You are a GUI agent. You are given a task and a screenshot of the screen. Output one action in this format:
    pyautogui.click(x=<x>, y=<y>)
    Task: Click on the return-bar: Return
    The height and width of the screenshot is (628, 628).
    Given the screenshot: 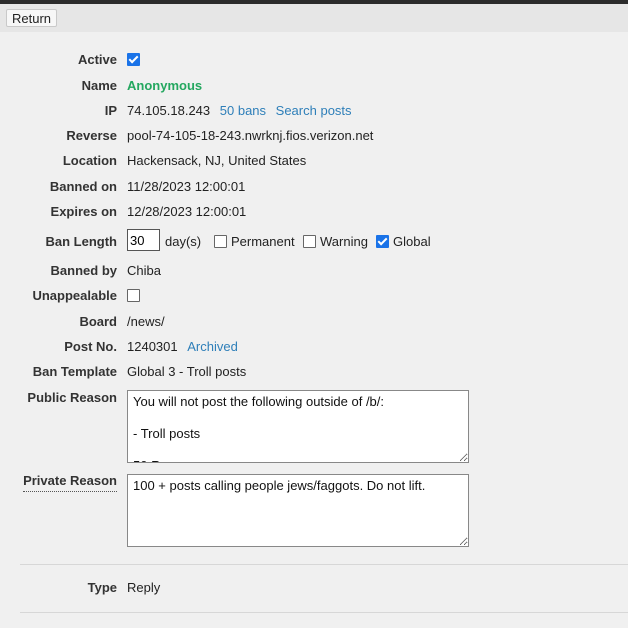 What is the action you would take?
    pyautogui.click(x=314, y=18)
    